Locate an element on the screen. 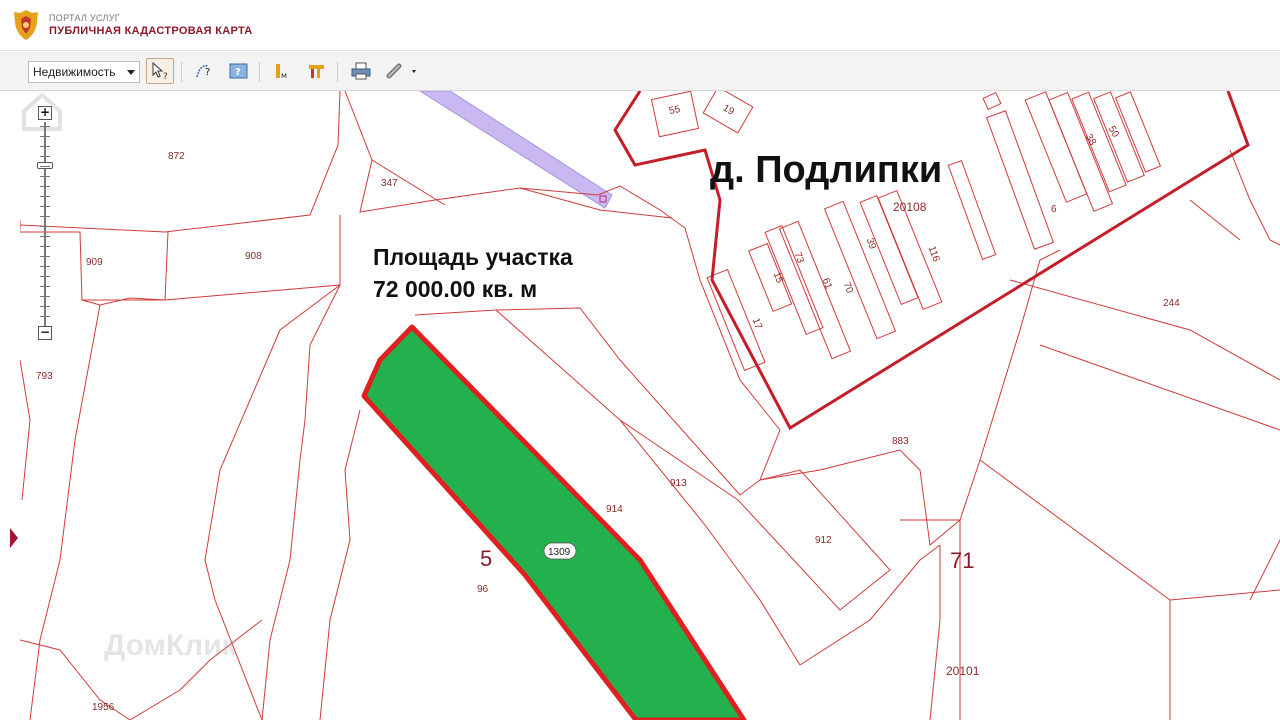  measure-icon is located at coordinates (316, 71).